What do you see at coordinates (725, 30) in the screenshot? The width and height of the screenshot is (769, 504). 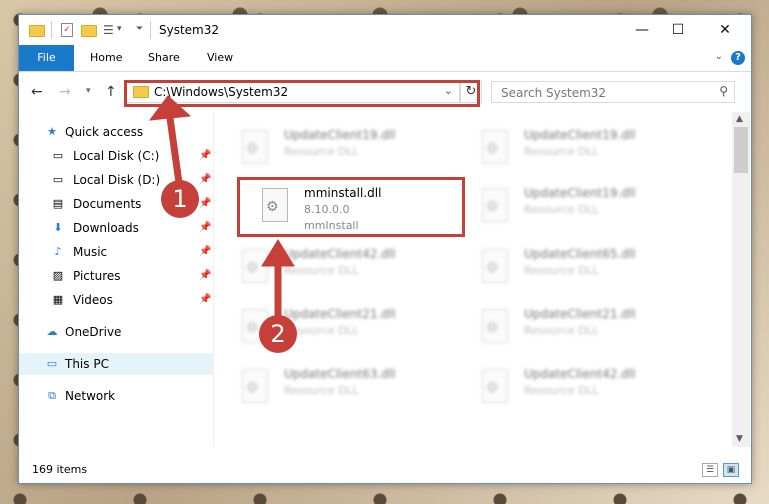 I see `close-button: ✕` at bounding box center [725, 30].